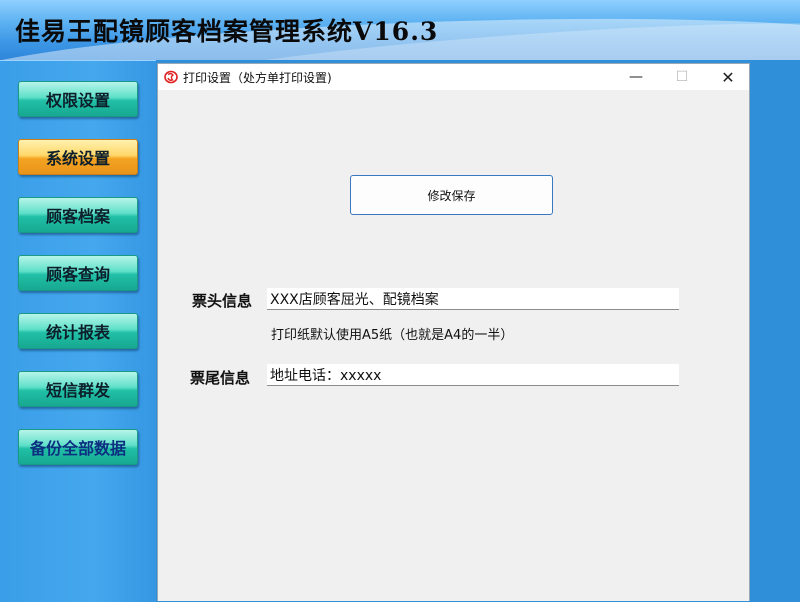  Describe the element at coordinates (171, 77) in the screenshot. I see `app-logo-icon` at that location.